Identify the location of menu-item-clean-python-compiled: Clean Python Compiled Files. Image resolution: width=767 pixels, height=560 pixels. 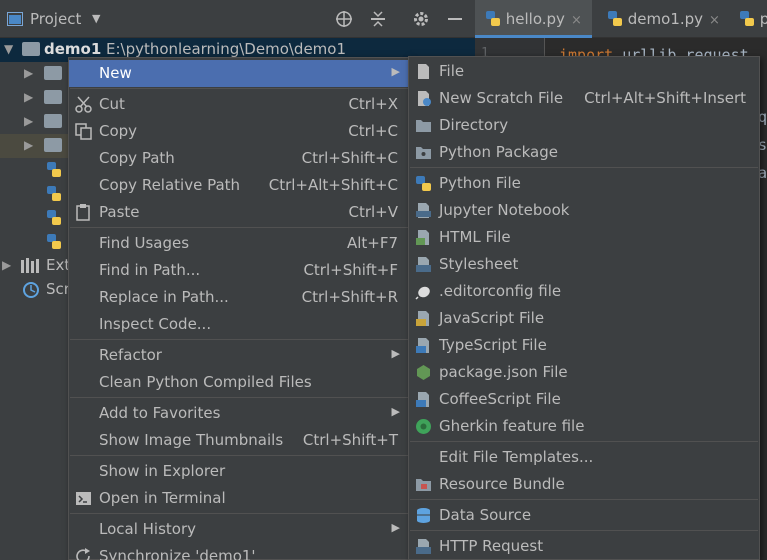
(239, 382).